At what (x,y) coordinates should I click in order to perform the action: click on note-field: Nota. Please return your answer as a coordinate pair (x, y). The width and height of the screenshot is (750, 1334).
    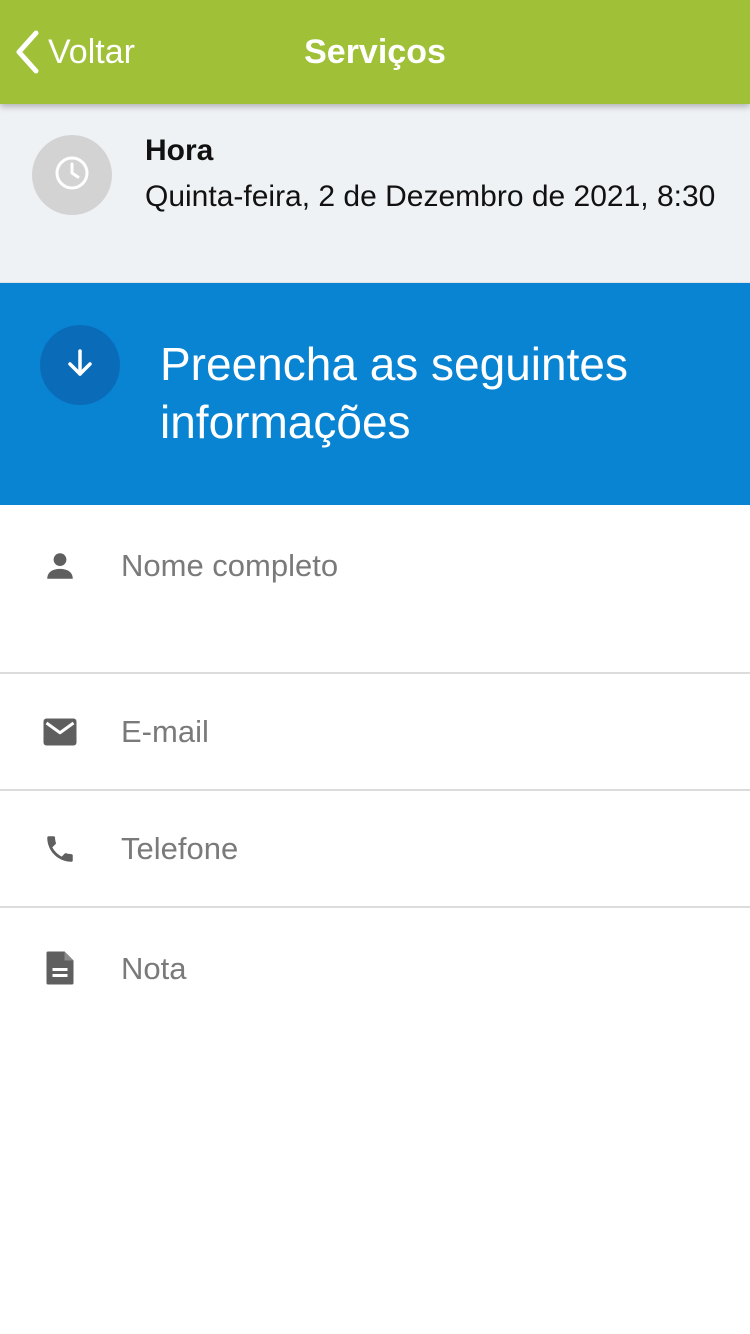
    Looking at the image, I should click on (375, 973).